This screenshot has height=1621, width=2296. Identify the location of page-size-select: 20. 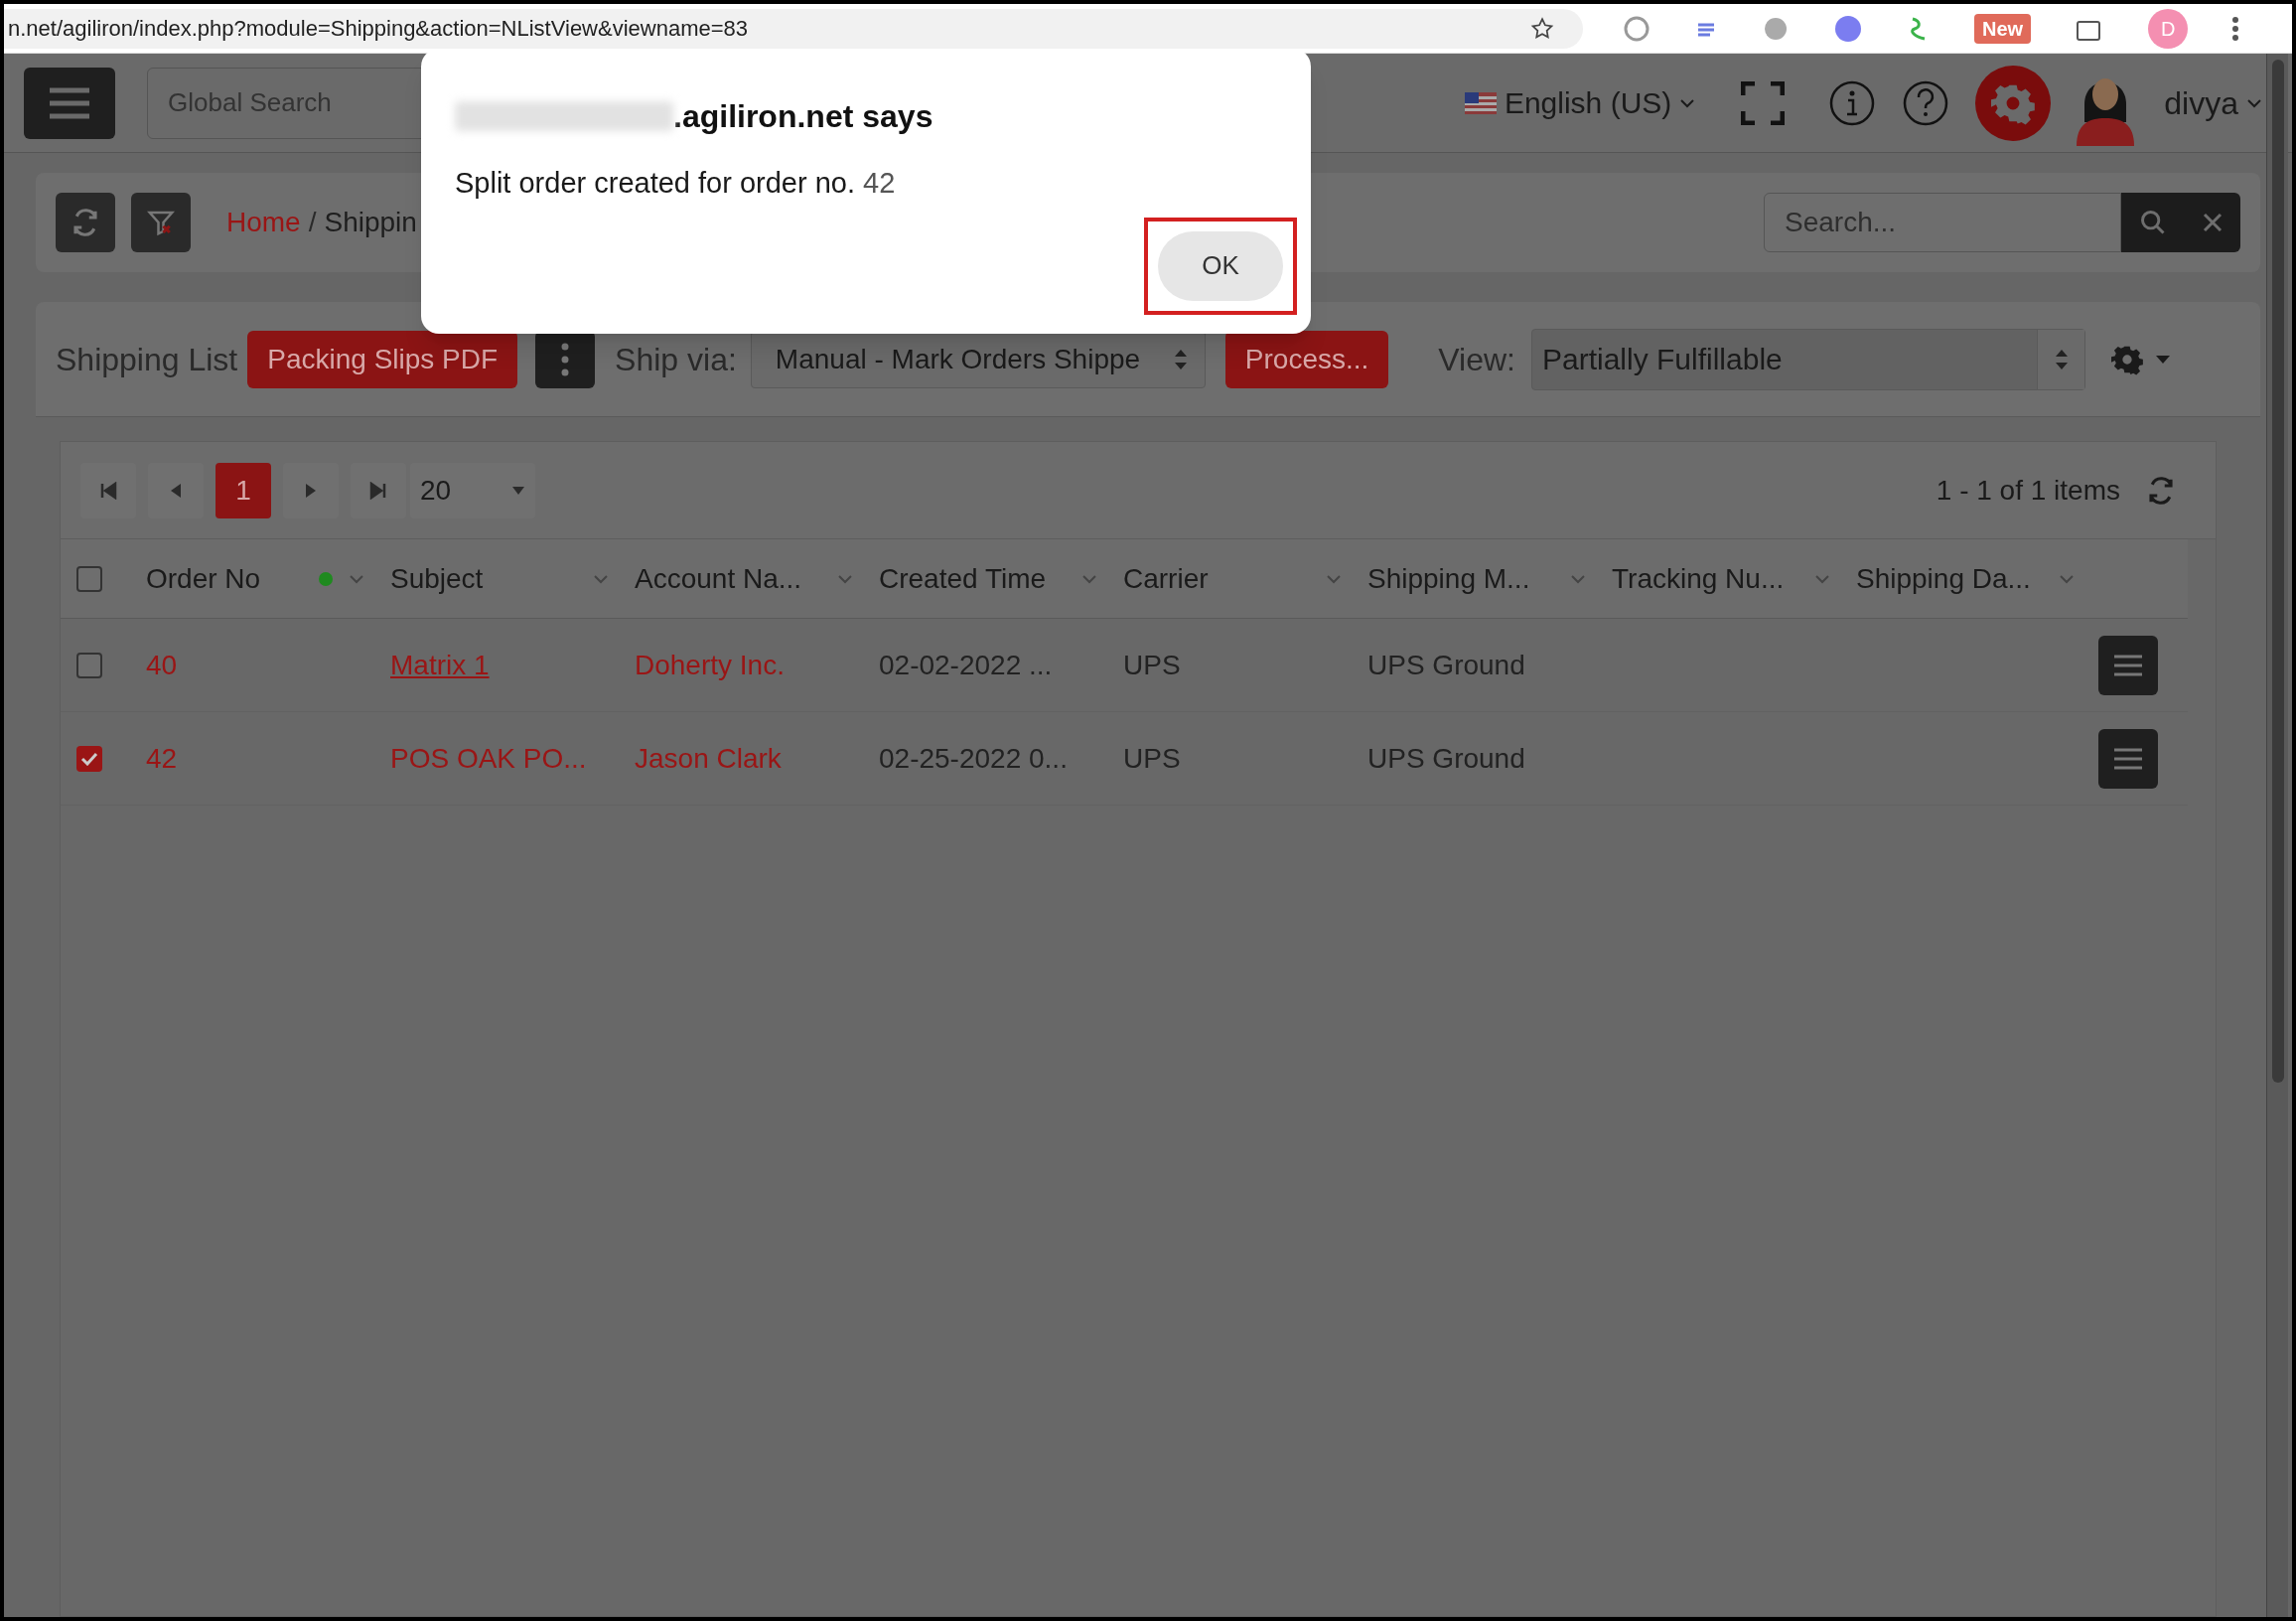
(472, 490).